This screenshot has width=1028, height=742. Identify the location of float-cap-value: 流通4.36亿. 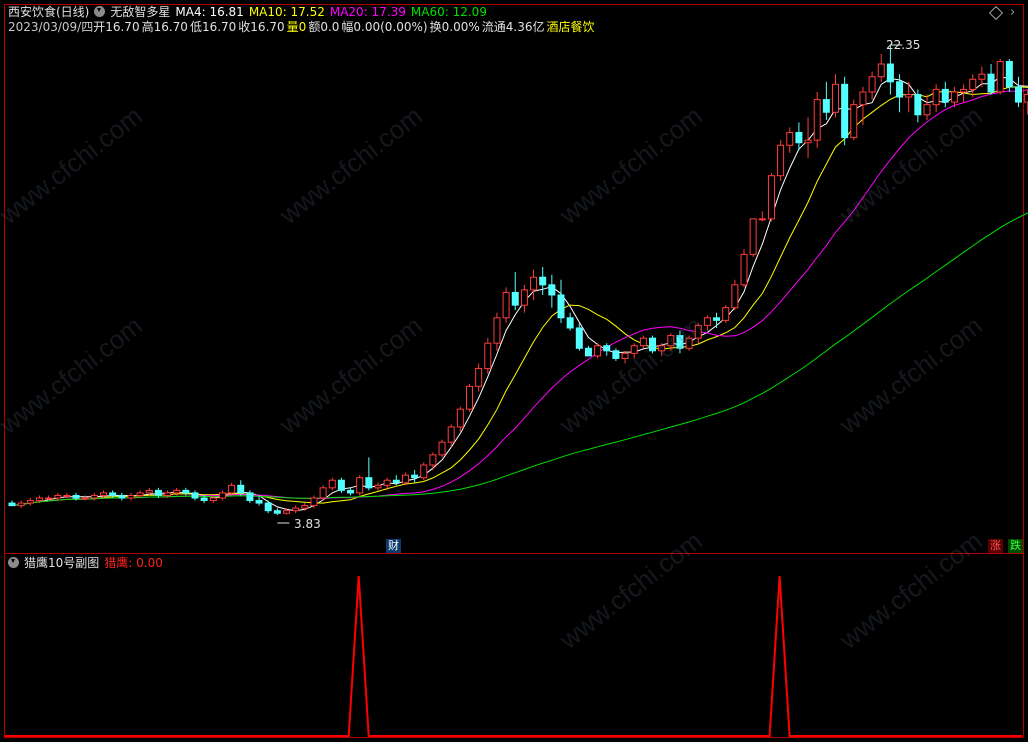
(513, 27).